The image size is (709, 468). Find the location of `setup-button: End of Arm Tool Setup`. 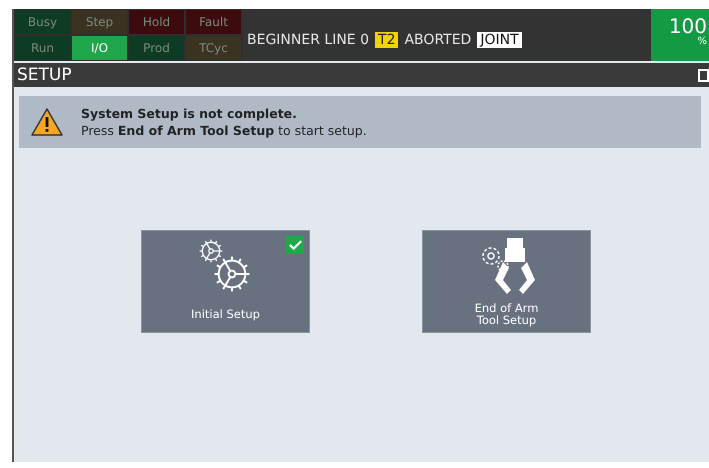

setup-button: End of Arm Tool Setup is located at coordinates (506, 281).